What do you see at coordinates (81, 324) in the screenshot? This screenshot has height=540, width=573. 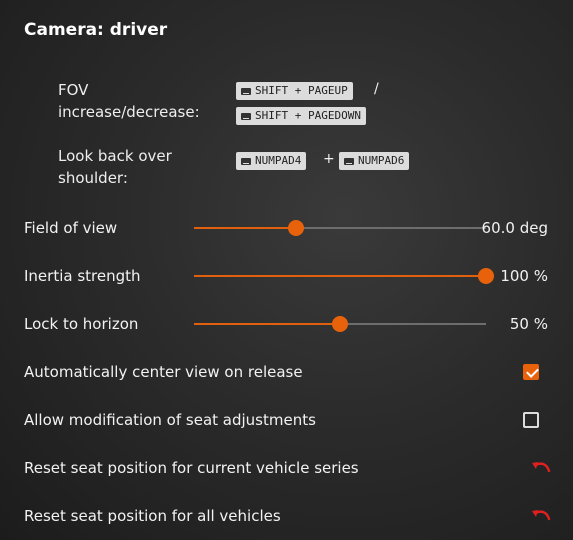 I see `lock-to-horizon-label: Lock to horizon` at bounding box center [81, 324].